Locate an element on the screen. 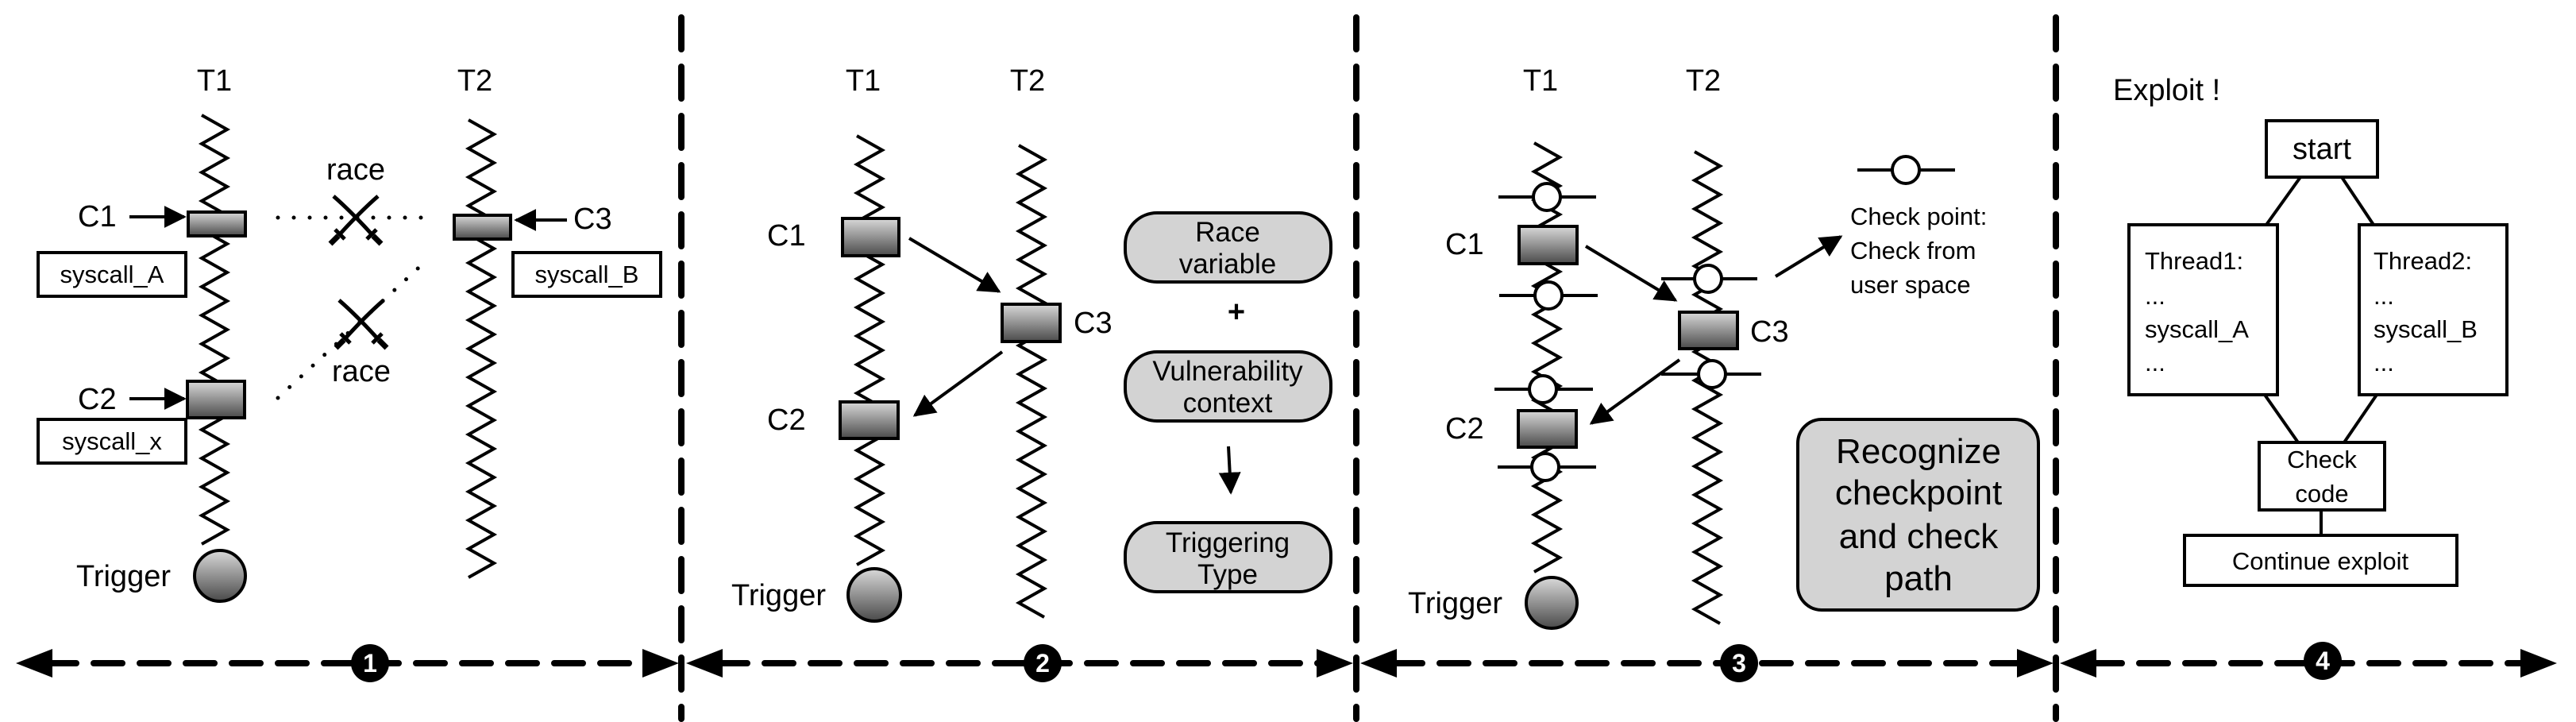 This screenshot has width=2576, height=722. pill-text: Type is located at coordinates (1227, 575).